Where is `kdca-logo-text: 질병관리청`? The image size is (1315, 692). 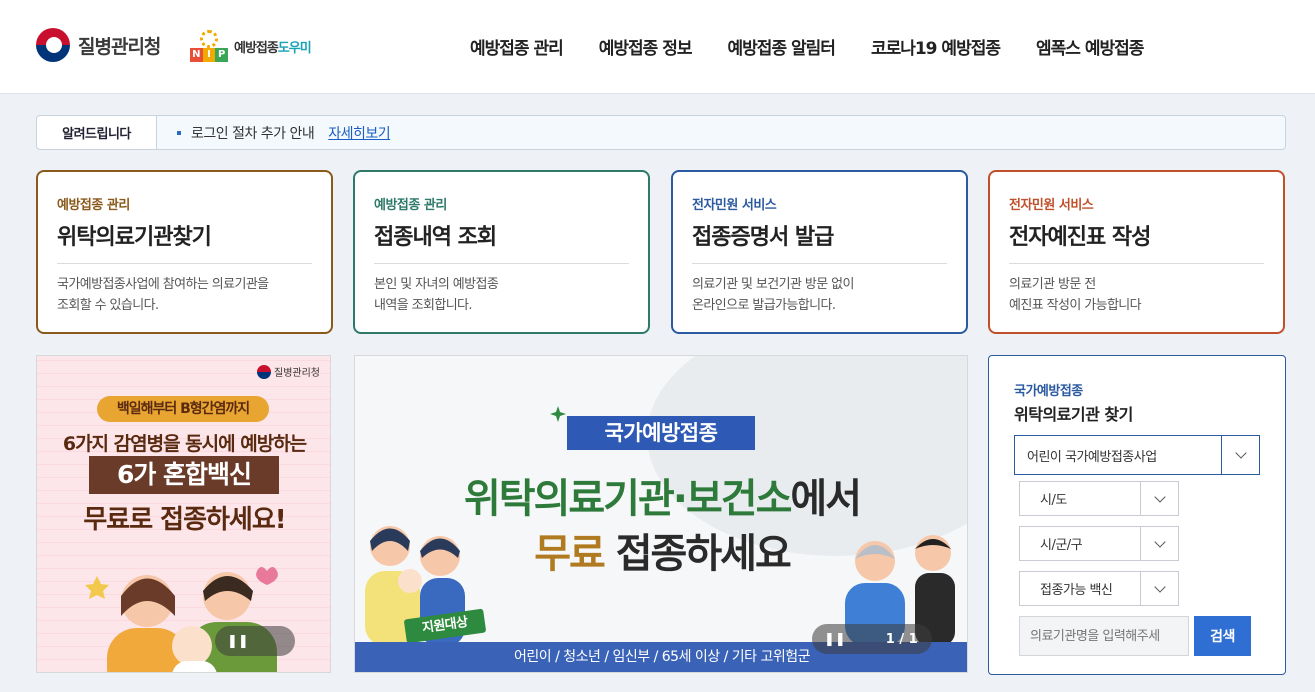 kdca-logo-text: 질병관리청 is located at coordinates (119, 46).